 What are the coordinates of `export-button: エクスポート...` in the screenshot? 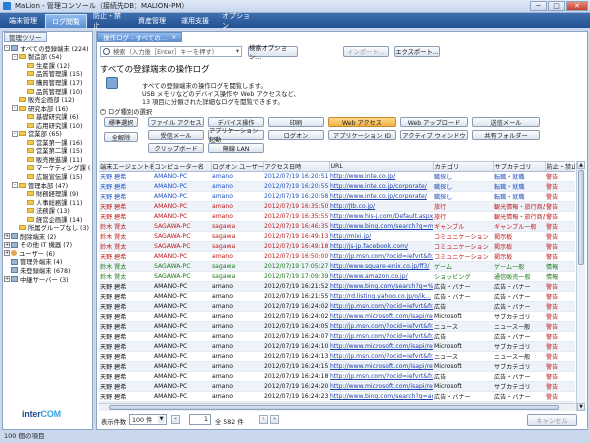 It's located at (417, 51).